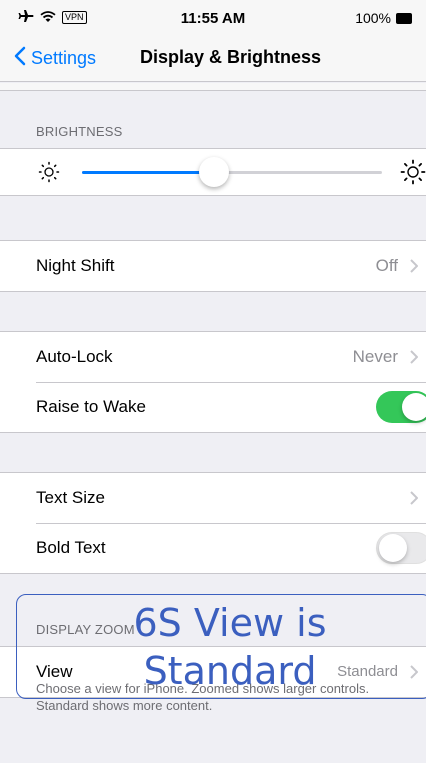 The height and width of the screenshot is (763, 426). Describe the element at coordinates (64, 58) in the screenshot. I see `back-button-label: Settings` at that location.